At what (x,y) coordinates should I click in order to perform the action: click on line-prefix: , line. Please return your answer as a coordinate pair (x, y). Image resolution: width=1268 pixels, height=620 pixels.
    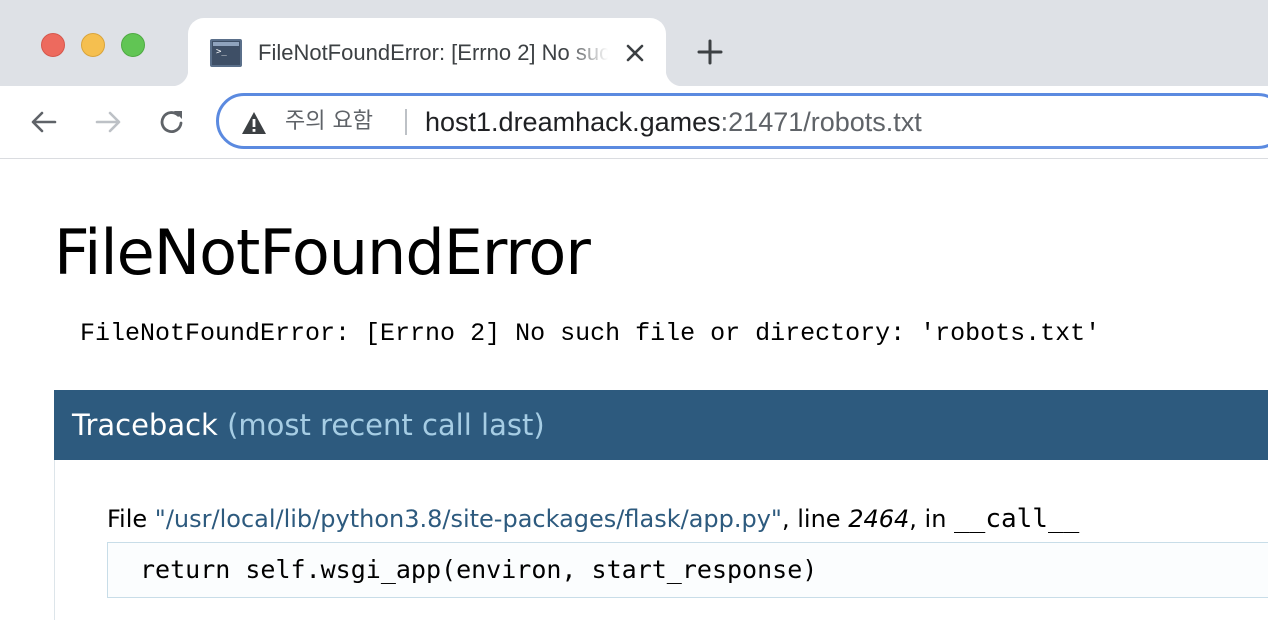
    Looking at the image, I should click on (815, 519).